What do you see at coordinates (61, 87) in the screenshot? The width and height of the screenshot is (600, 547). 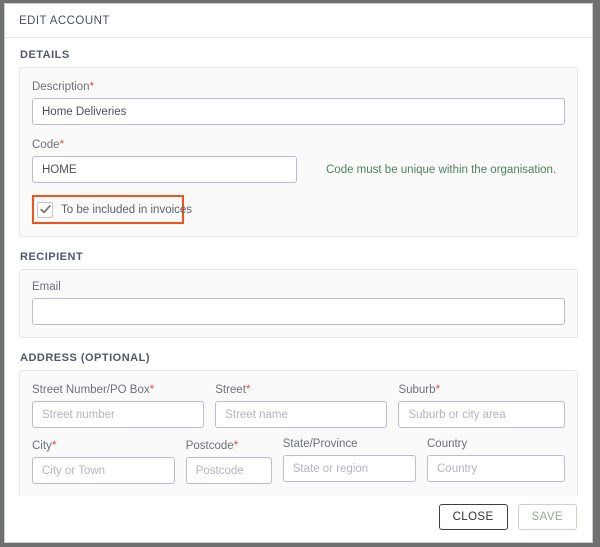 I see `description-label-text: Description` at bounding box center [61, 87].